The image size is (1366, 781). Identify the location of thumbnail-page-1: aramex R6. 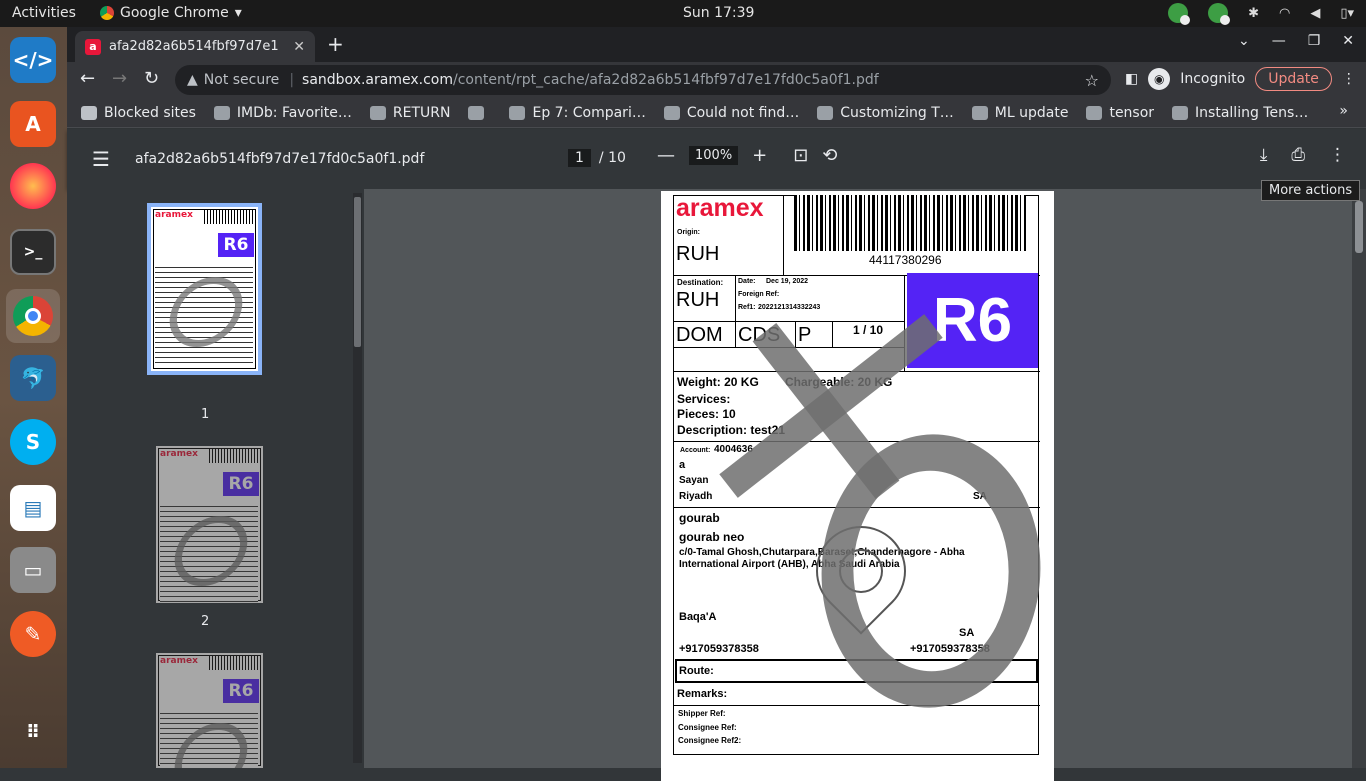
(204, 289).